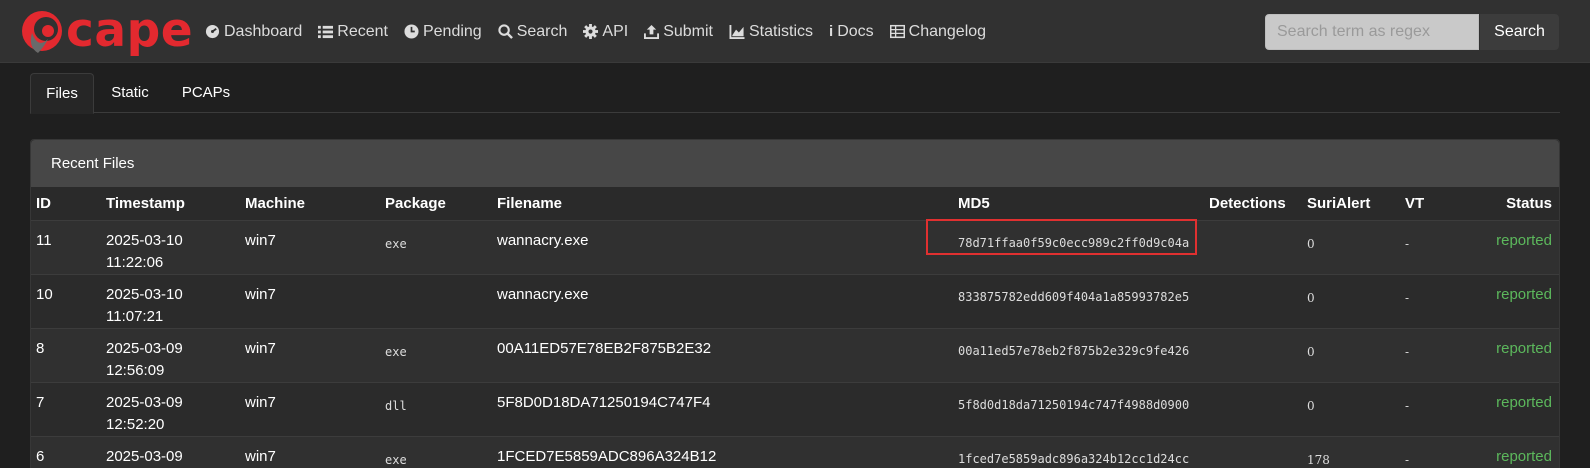  I want to click on cell-package: dll, so click(436, 408).